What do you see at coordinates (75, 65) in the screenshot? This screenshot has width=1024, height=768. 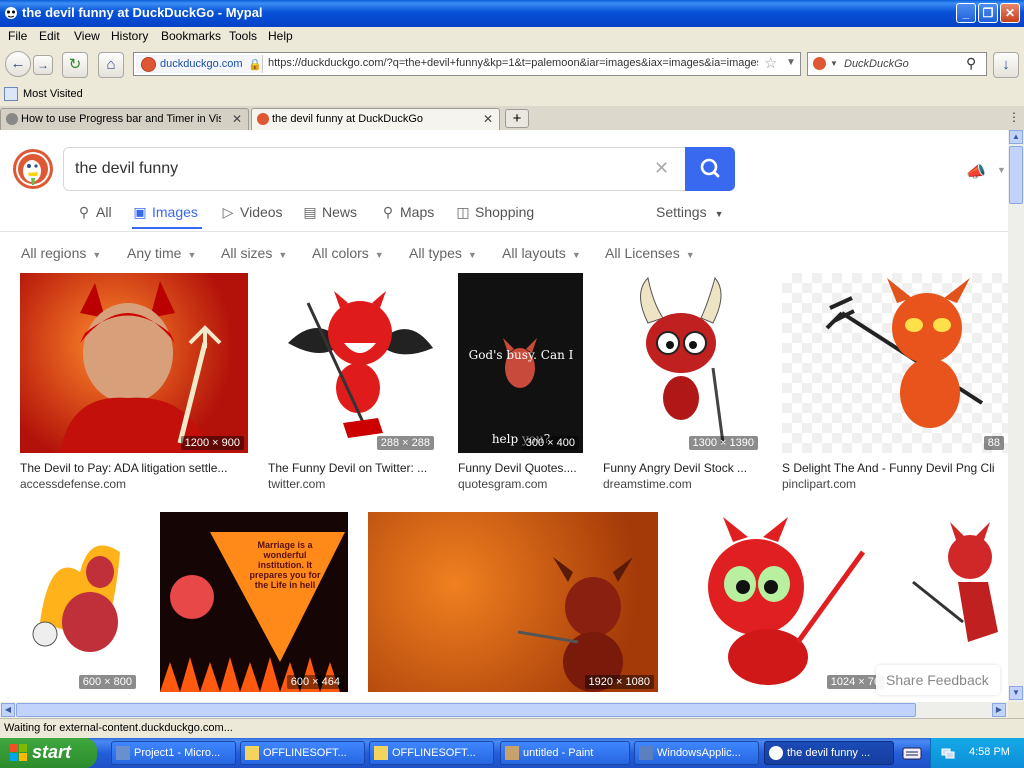 I see `reload-button: ↻` at bounding box center [75, 65].